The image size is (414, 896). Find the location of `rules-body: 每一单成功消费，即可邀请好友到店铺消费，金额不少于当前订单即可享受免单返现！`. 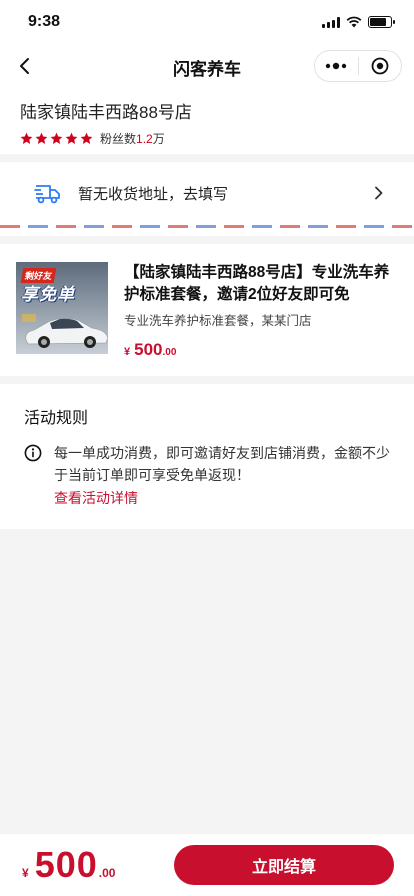

rules-body: 每一单成功消费，即可邀请好友到店铺消费，金额不少于当前订单即可享受免单返现！ is located at coordinates (207, 464).